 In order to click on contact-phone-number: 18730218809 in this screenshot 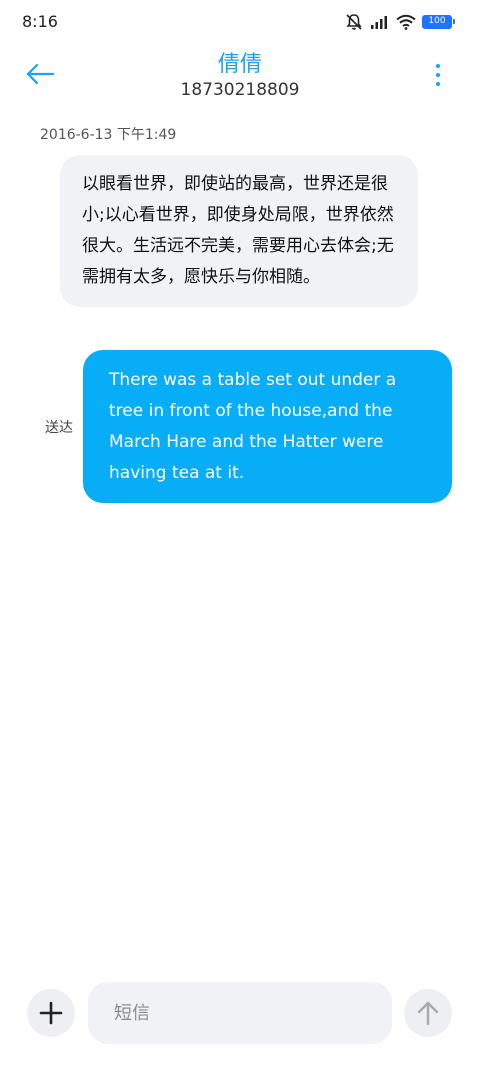, I will do `click(240, 90)`.